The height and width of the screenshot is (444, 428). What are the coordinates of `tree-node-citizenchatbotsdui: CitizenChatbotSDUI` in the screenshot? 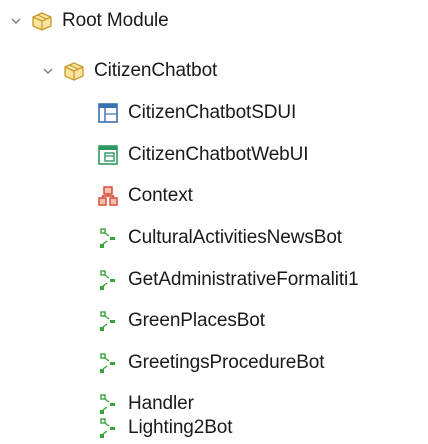 It's located at (196, 113).